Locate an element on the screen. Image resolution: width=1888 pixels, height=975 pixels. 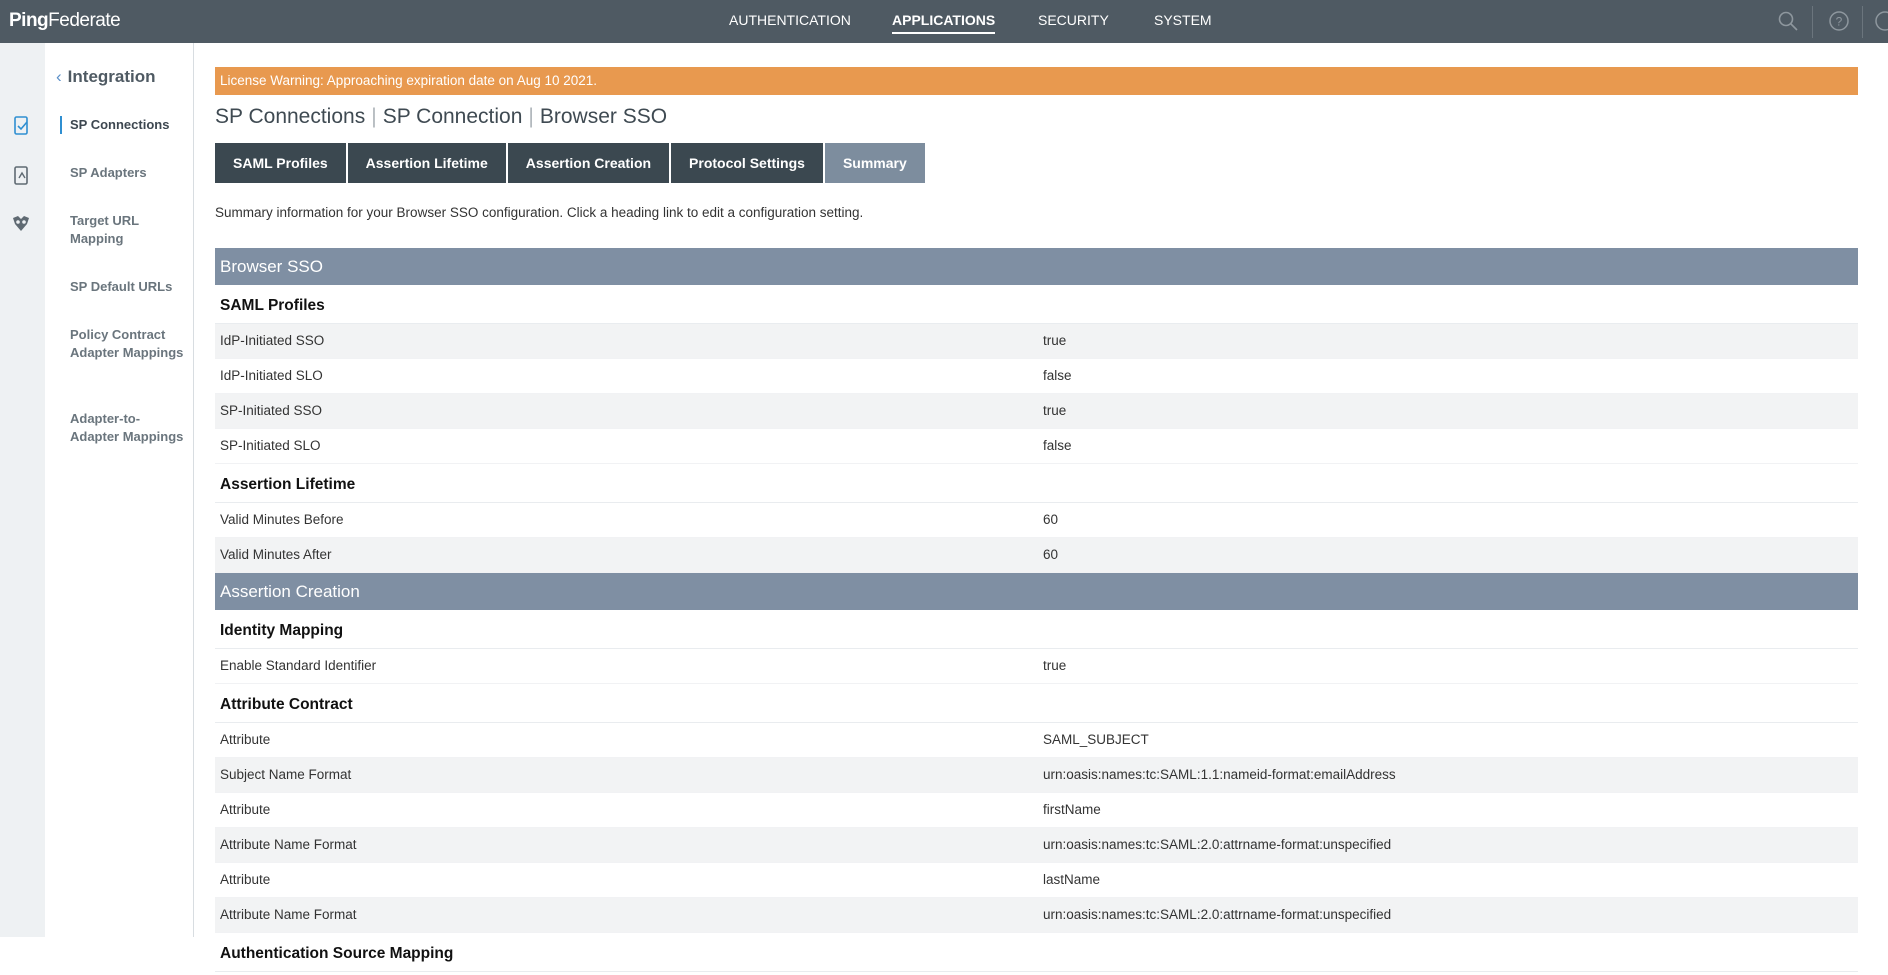
tab-summary: Summary is located at coordinates (874, 163).